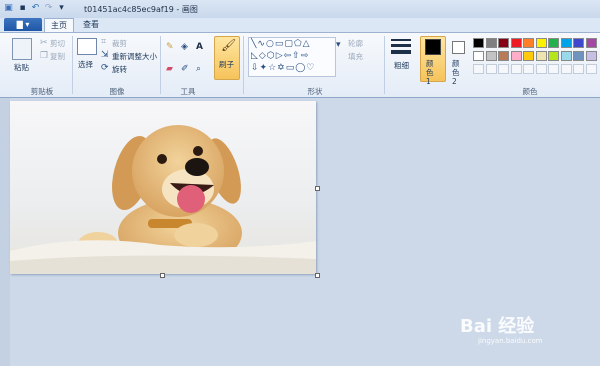  Describe the element at coordinates (185, 69) in the screenshot. I see `color-picker-icon: ✐` at that location.